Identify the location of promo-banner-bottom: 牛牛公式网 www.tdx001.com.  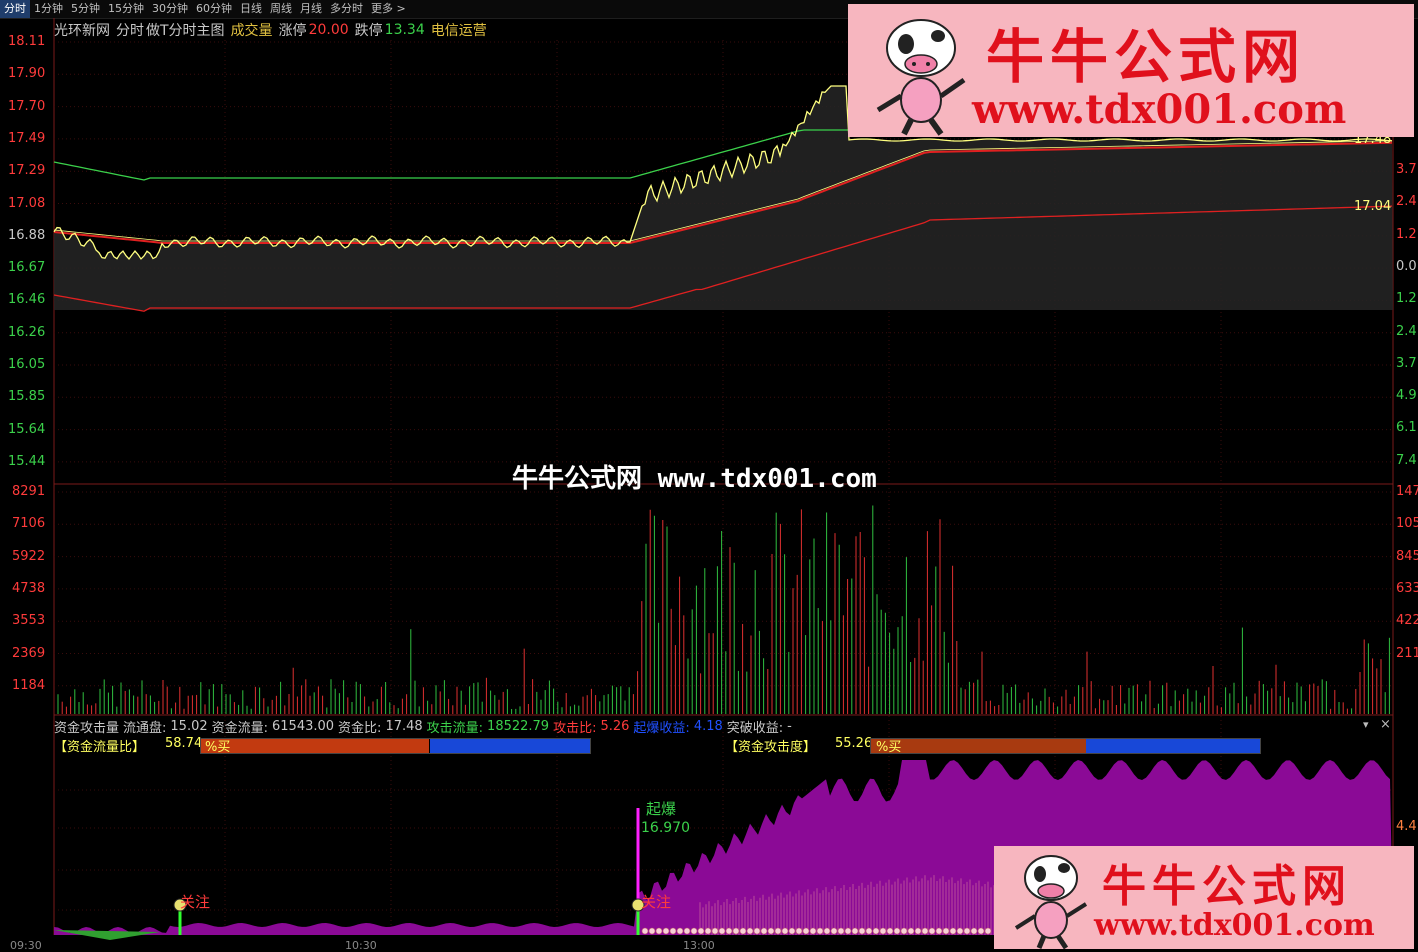
(1204, 897).